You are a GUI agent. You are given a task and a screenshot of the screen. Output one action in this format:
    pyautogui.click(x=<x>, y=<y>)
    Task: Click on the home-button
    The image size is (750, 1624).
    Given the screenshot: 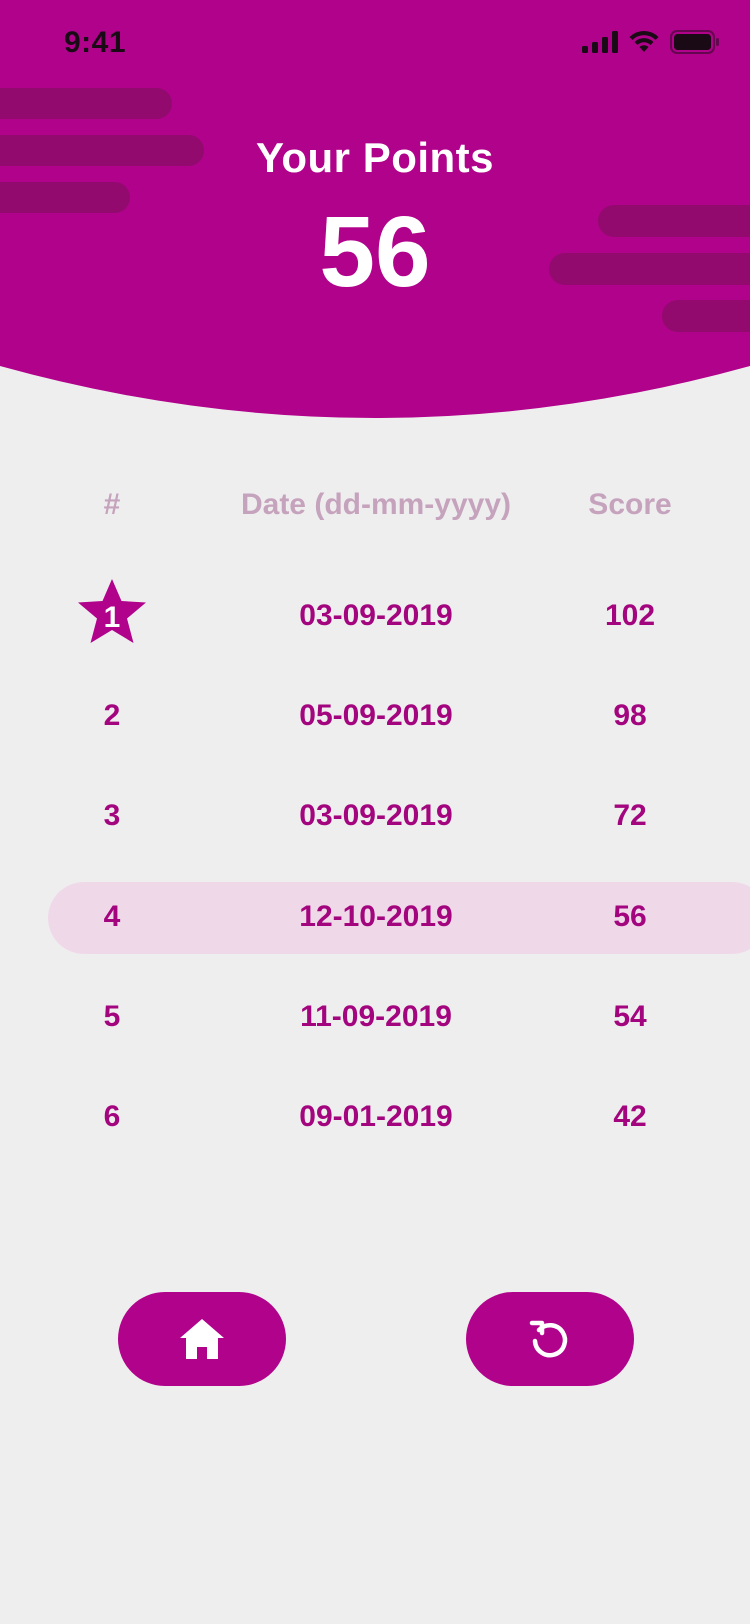 What is the action you would take?
    pyautogui.click(x=202, y=1339)
    